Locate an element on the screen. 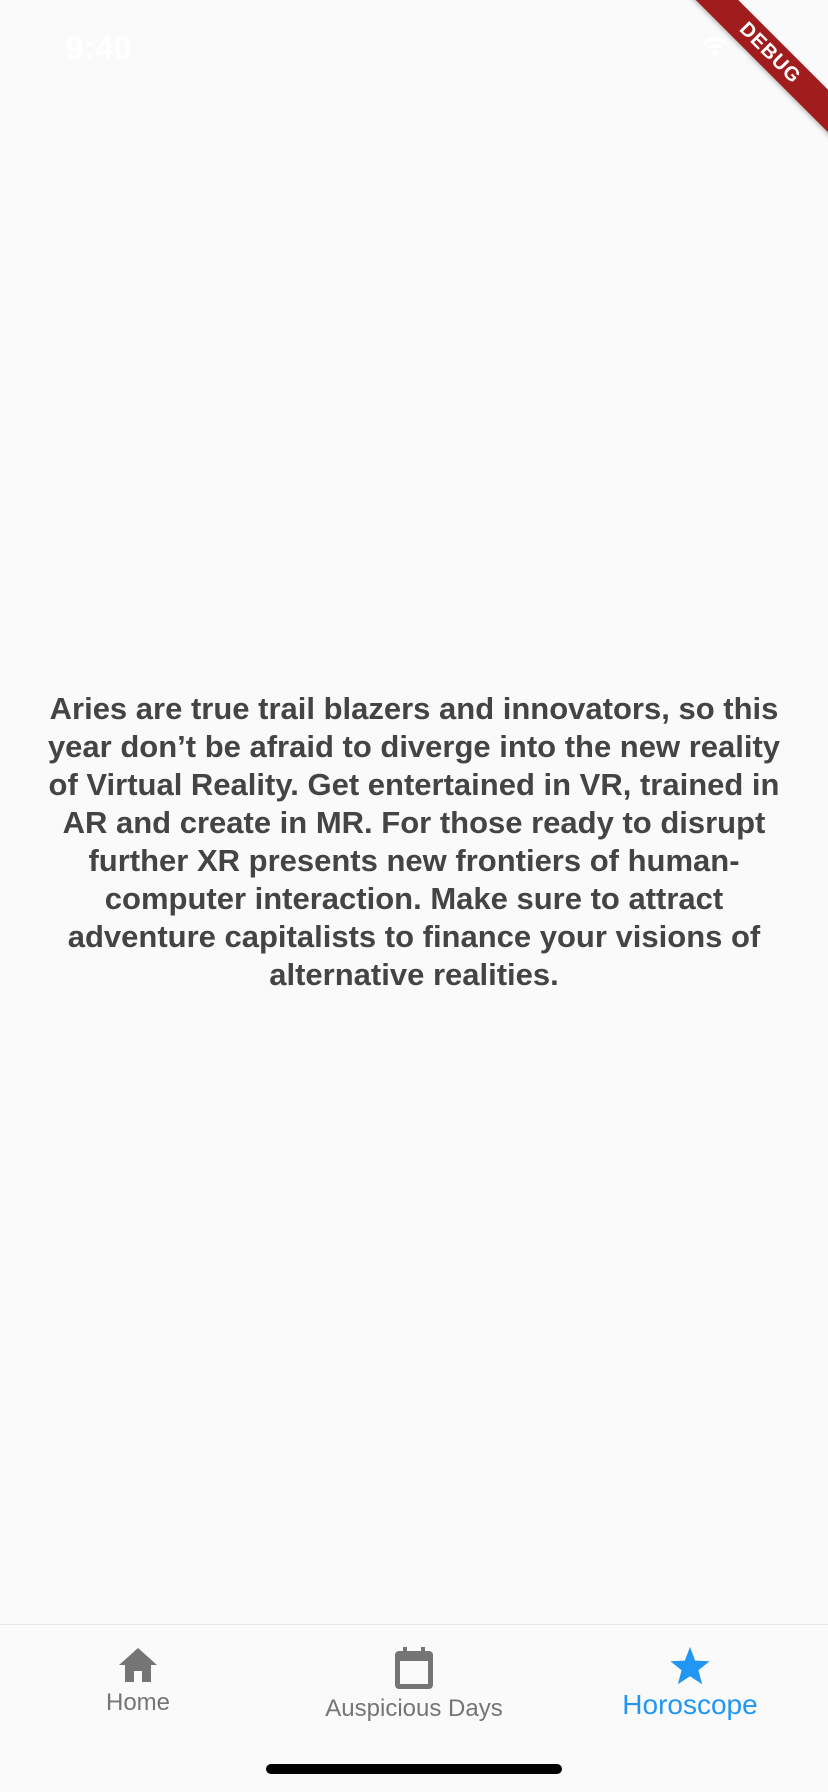 The image size is (828, 1792). status-icons is located at coordinates (745, 47).